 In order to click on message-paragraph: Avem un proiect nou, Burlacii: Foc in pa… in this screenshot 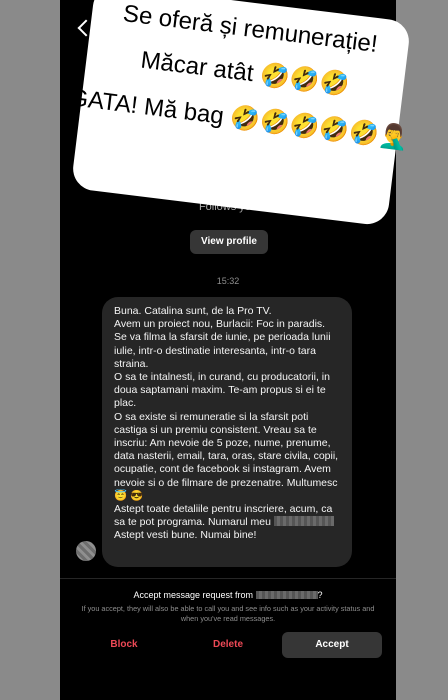, I will do `click(222, 344)`.